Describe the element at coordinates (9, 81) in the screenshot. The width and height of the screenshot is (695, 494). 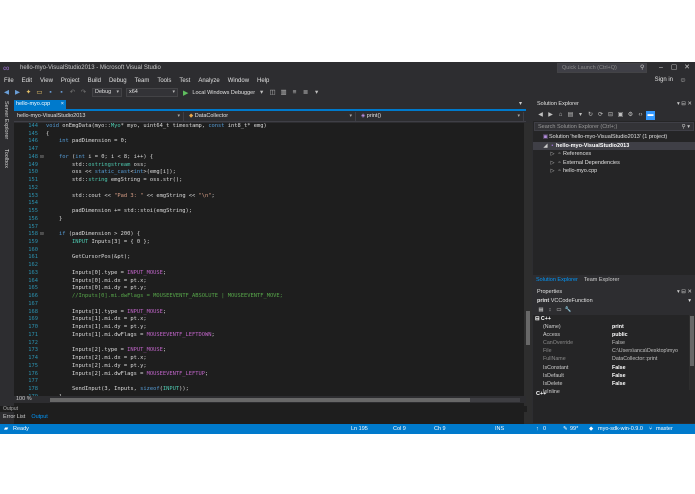
I see `menu-file: File` at that location.